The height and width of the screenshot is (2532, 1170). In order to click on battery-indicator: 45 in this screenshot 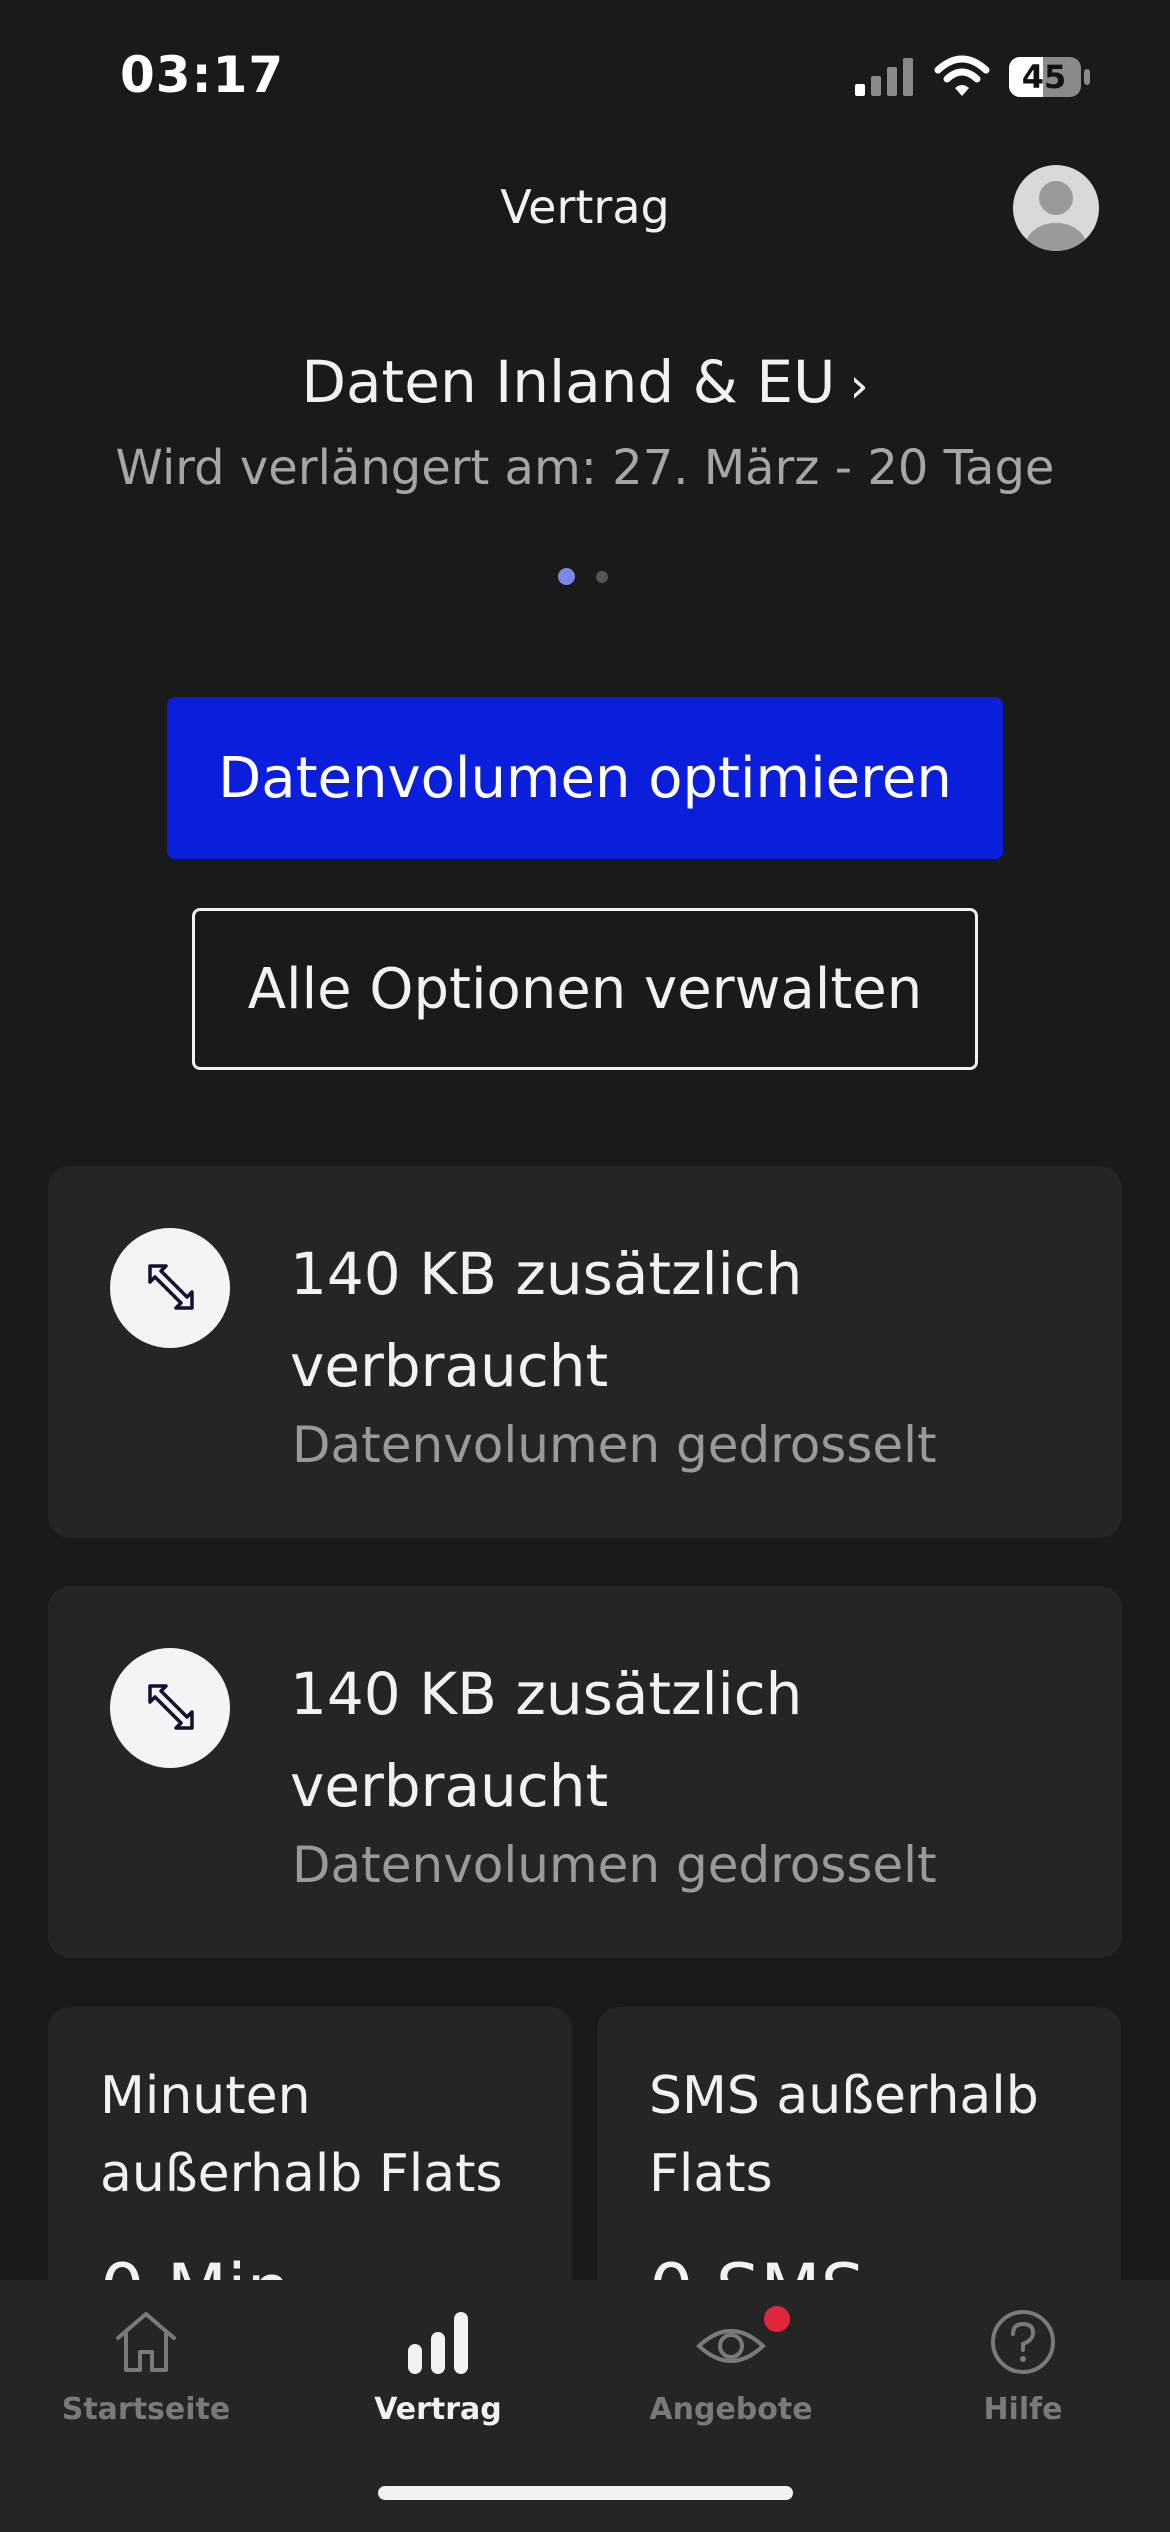, I will do `click(1050, 77)`.